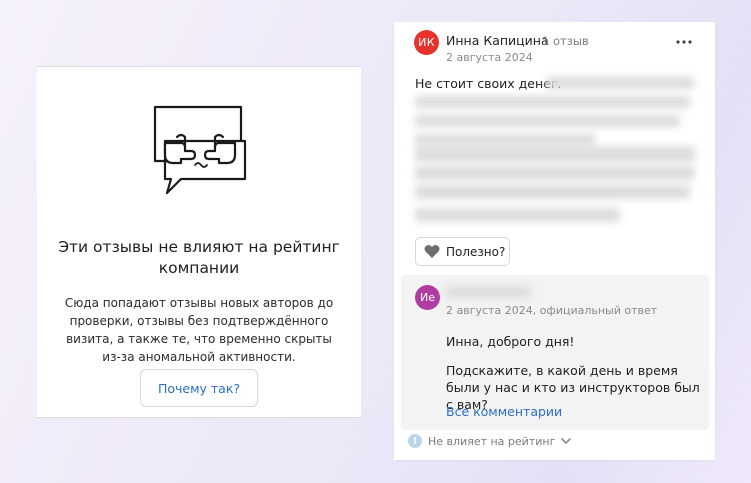 The image size is (751, 483). Describe the element at coordinates (415, 441) in the screenshot. I see `info-icon: !` at that location.